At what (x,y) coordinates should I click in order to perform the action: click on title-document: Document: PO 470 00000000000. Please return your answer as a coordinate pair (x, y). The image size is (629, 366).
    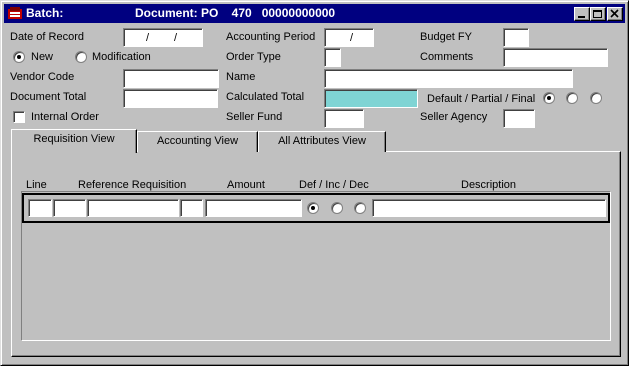
    Looking at the image, I should click on (235, 13).